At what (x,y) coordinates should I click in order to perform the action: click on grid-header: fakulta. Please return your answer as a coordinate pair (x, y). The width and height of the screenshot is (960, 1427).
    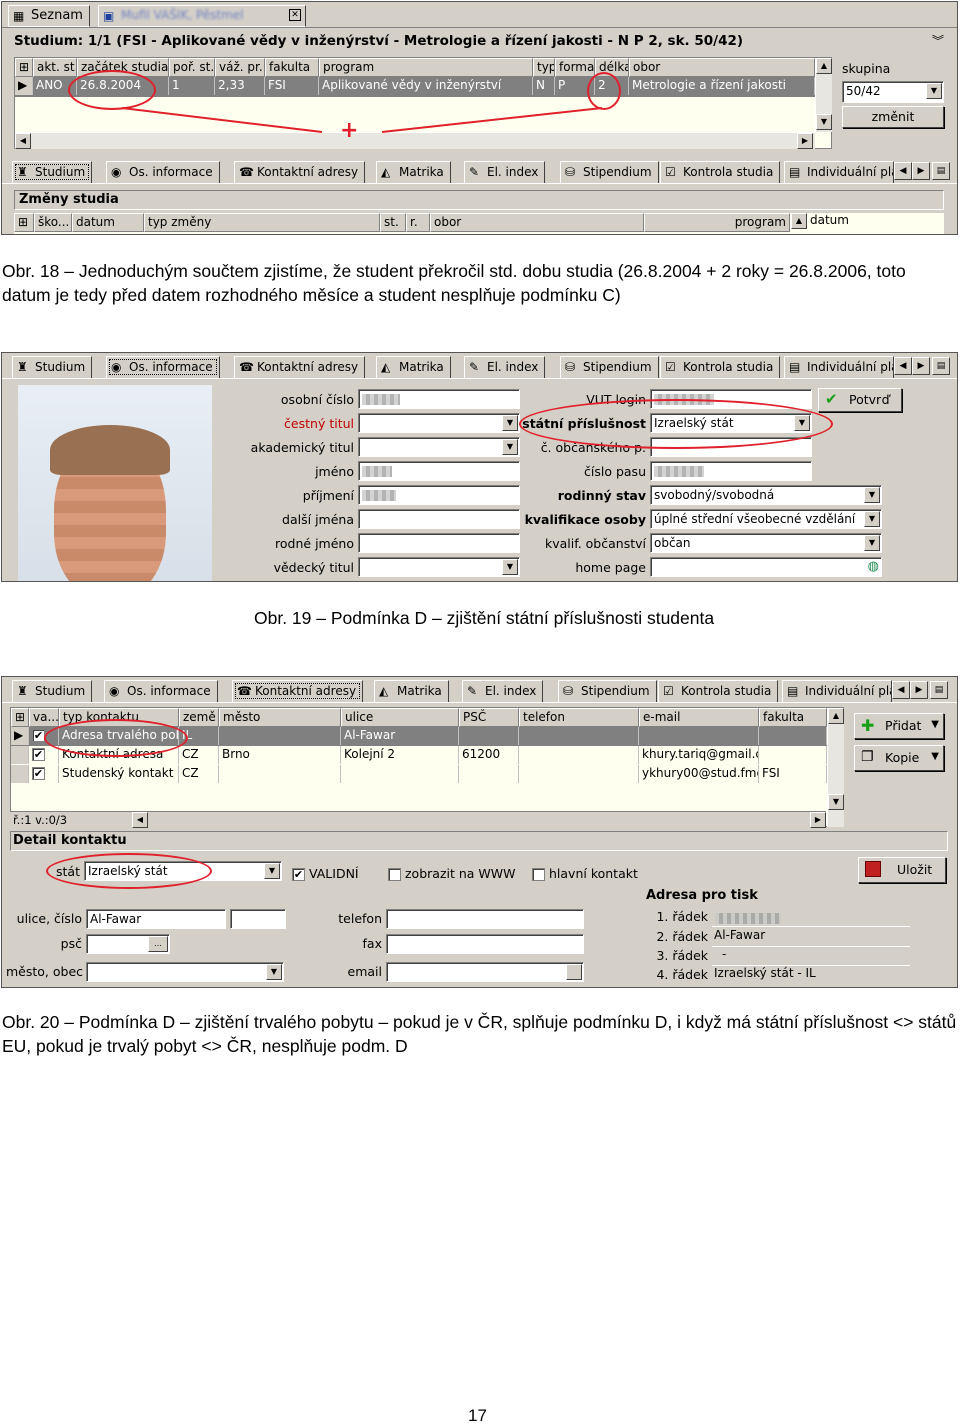
    Looking at the image, I should click on (793, 717).